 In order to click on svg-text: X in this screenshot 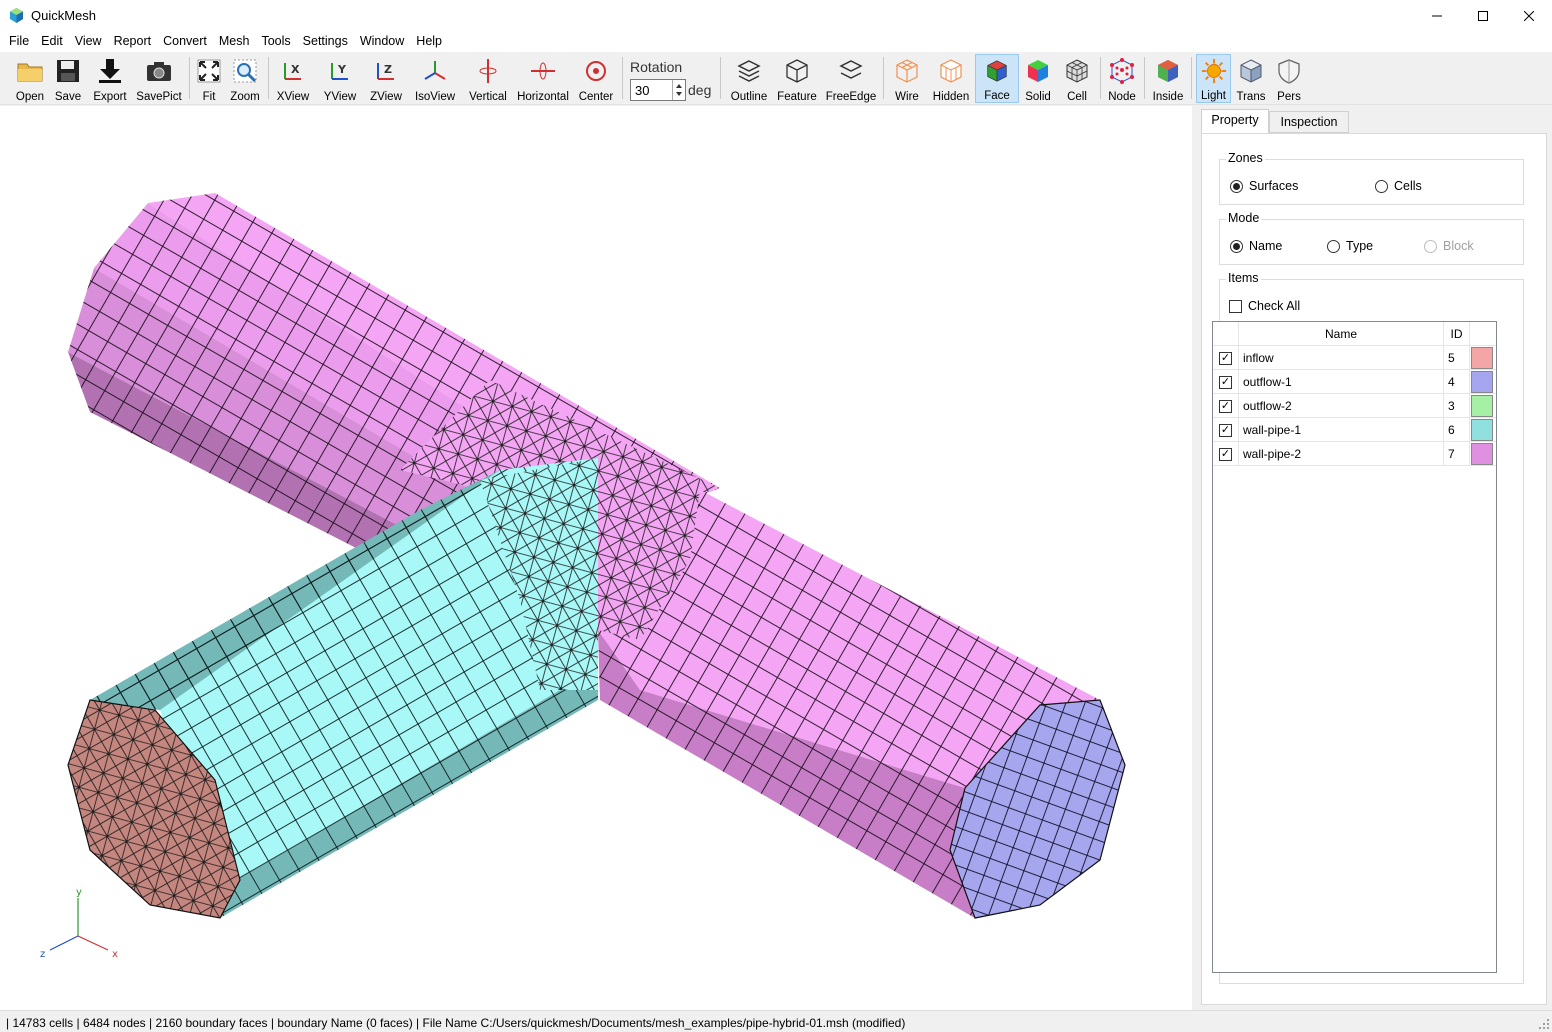, I will do `click(295, 69)`.